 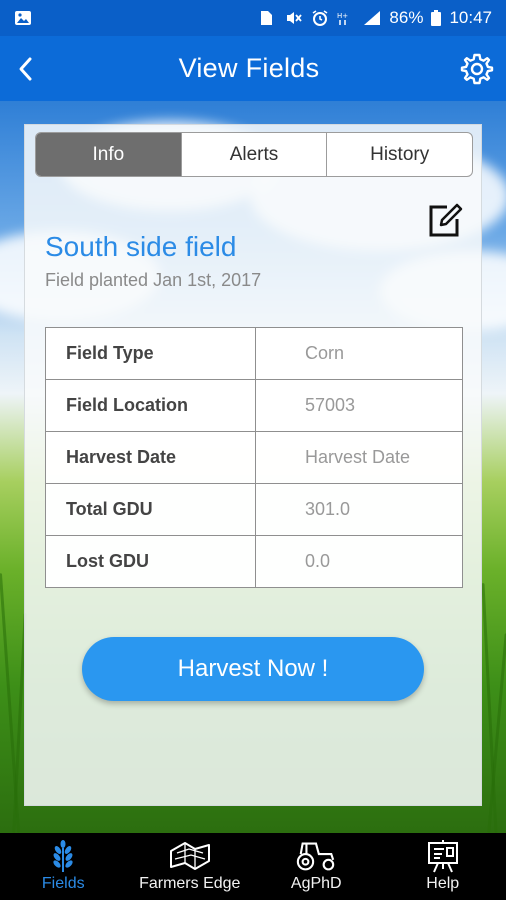 What do you see at coordinates (141, 246) in the screenshot?
I see `field-name: South side field` at bounding box center [141, 246].